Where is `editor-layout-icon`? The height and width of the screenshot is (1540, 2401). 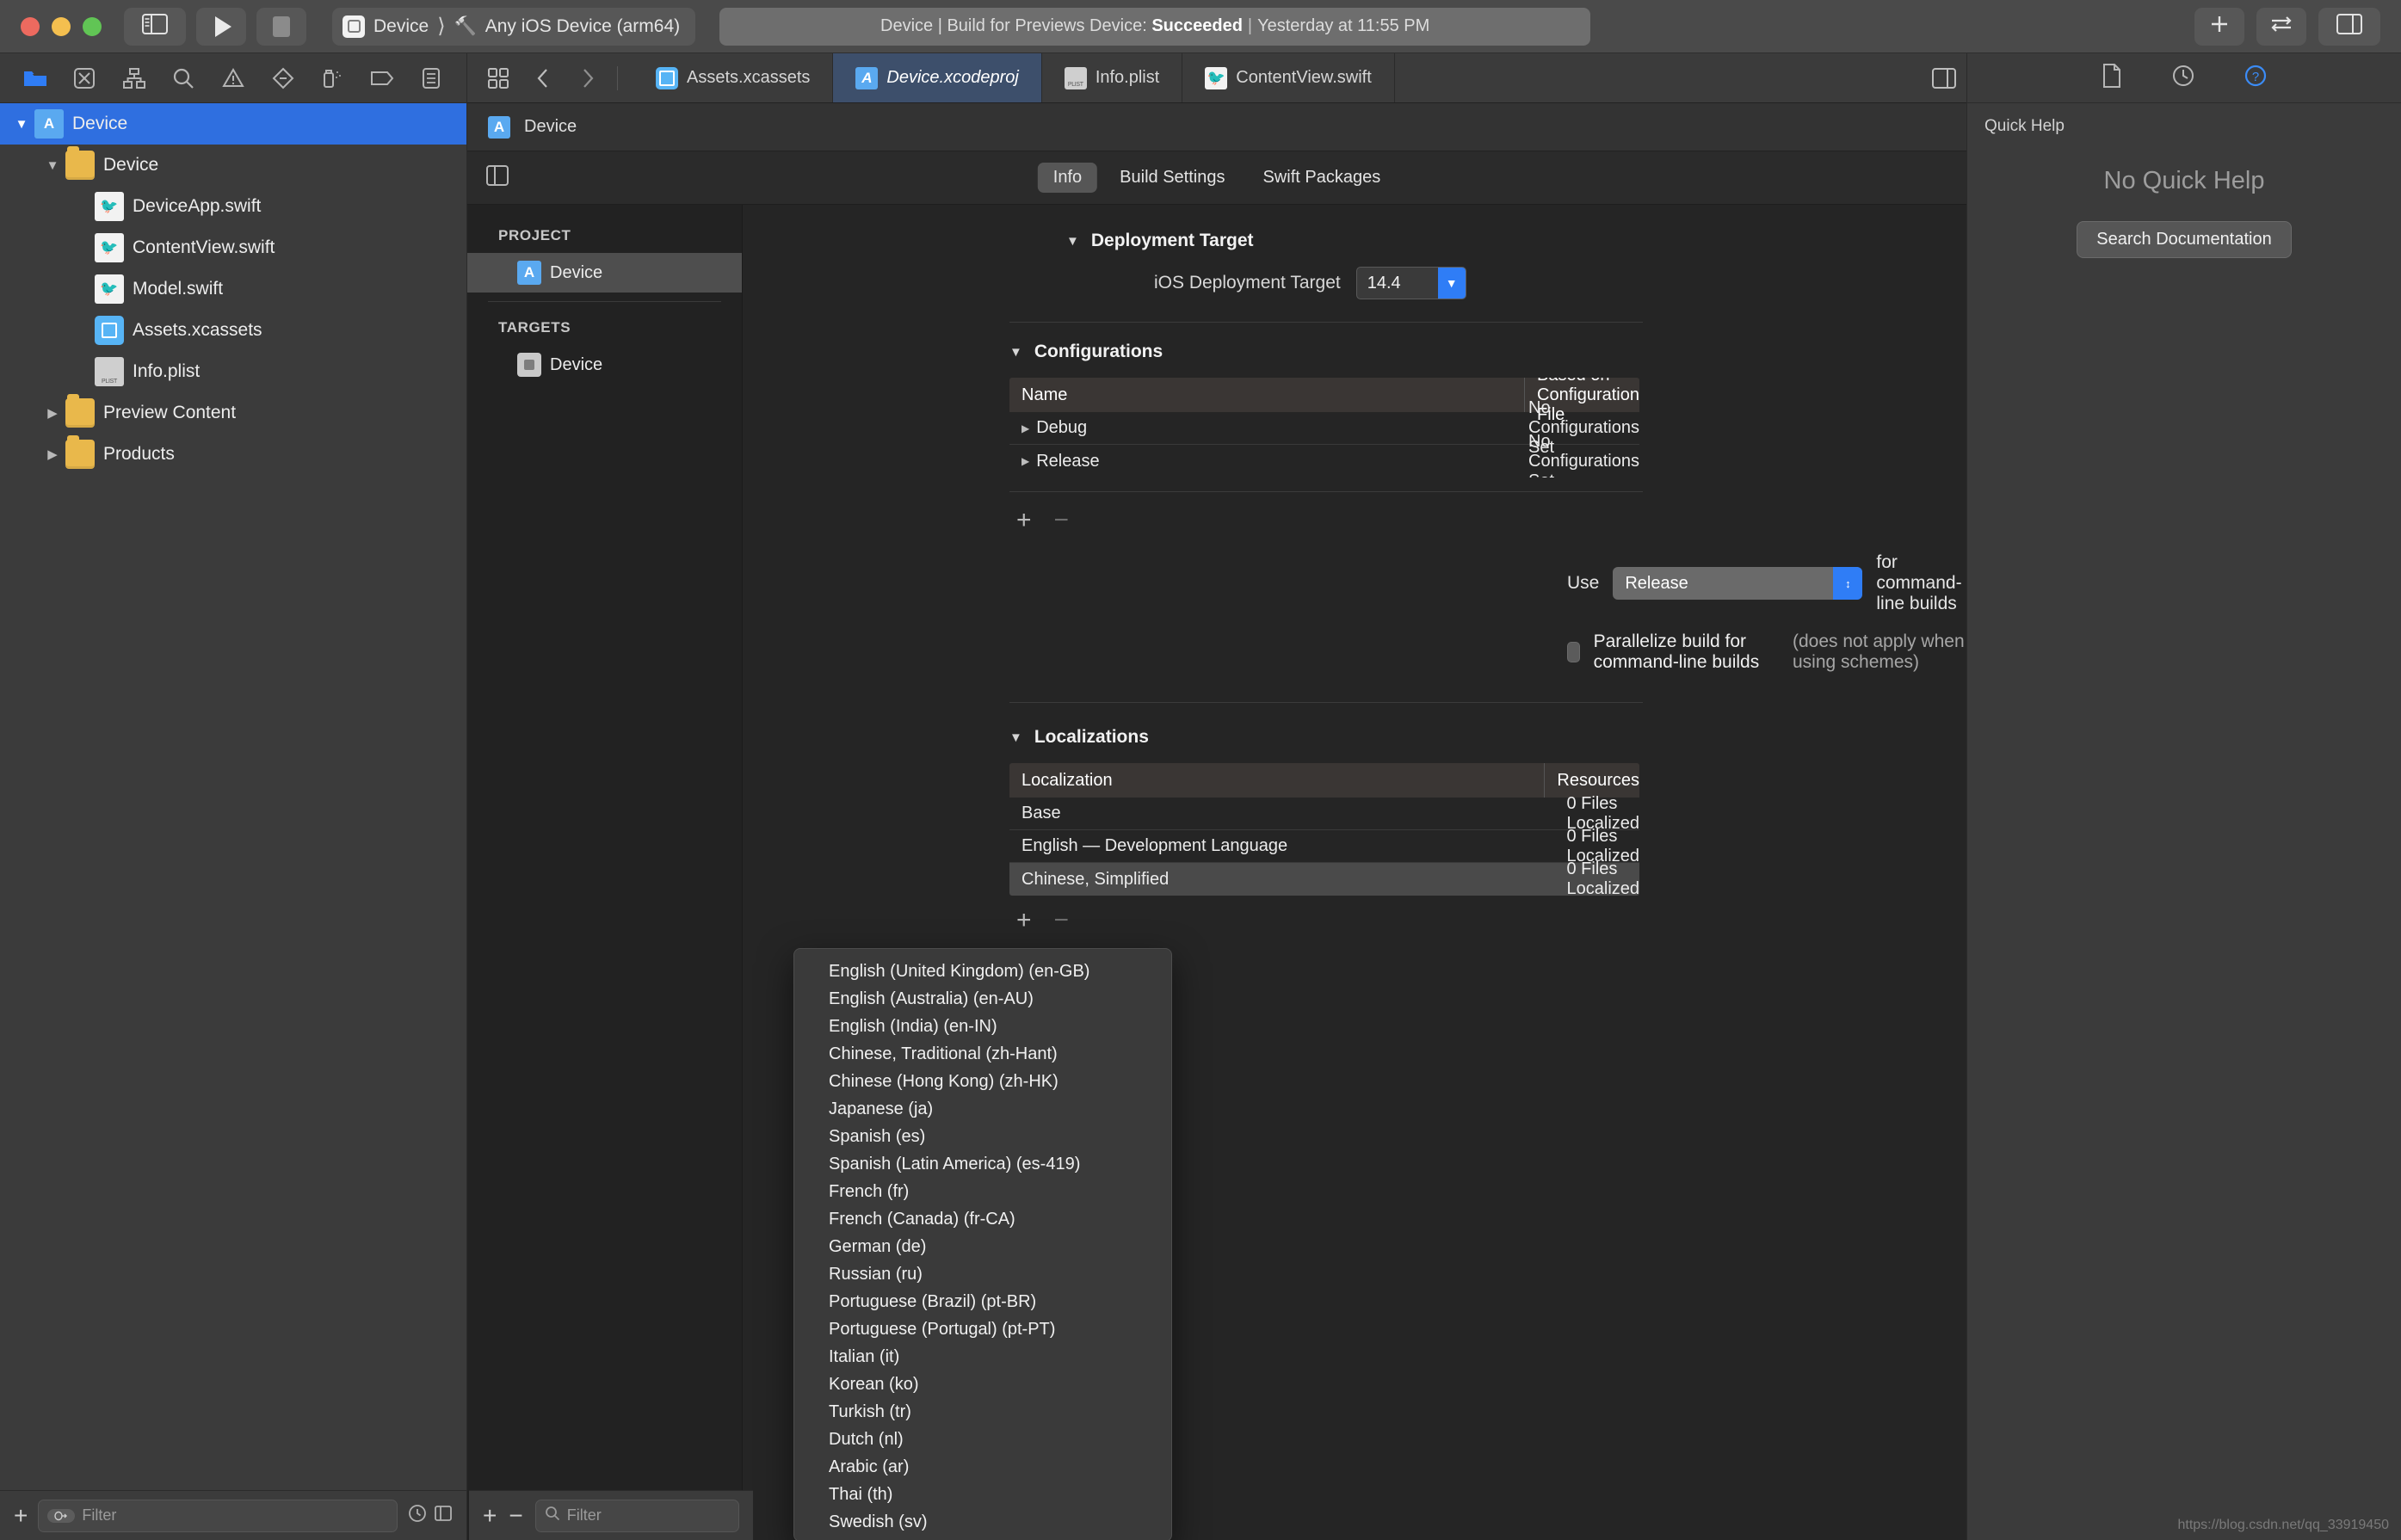
editor-layout-icon is located at coordinates (498, 78).